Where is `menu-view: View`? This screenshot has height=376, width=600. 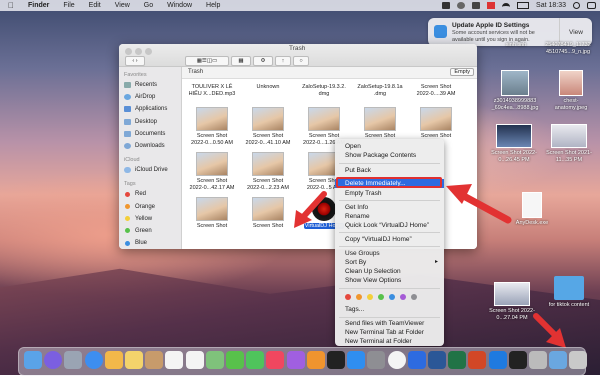 menu-view: View is located at coordinates (122, 5).